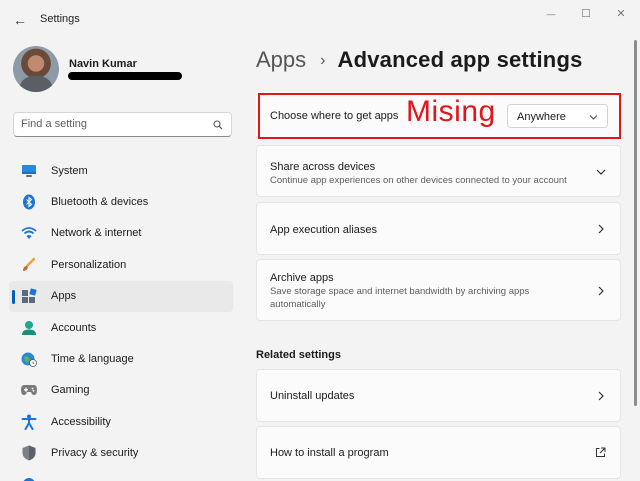  I want to click on close-button: ✕, so click(621, 14).